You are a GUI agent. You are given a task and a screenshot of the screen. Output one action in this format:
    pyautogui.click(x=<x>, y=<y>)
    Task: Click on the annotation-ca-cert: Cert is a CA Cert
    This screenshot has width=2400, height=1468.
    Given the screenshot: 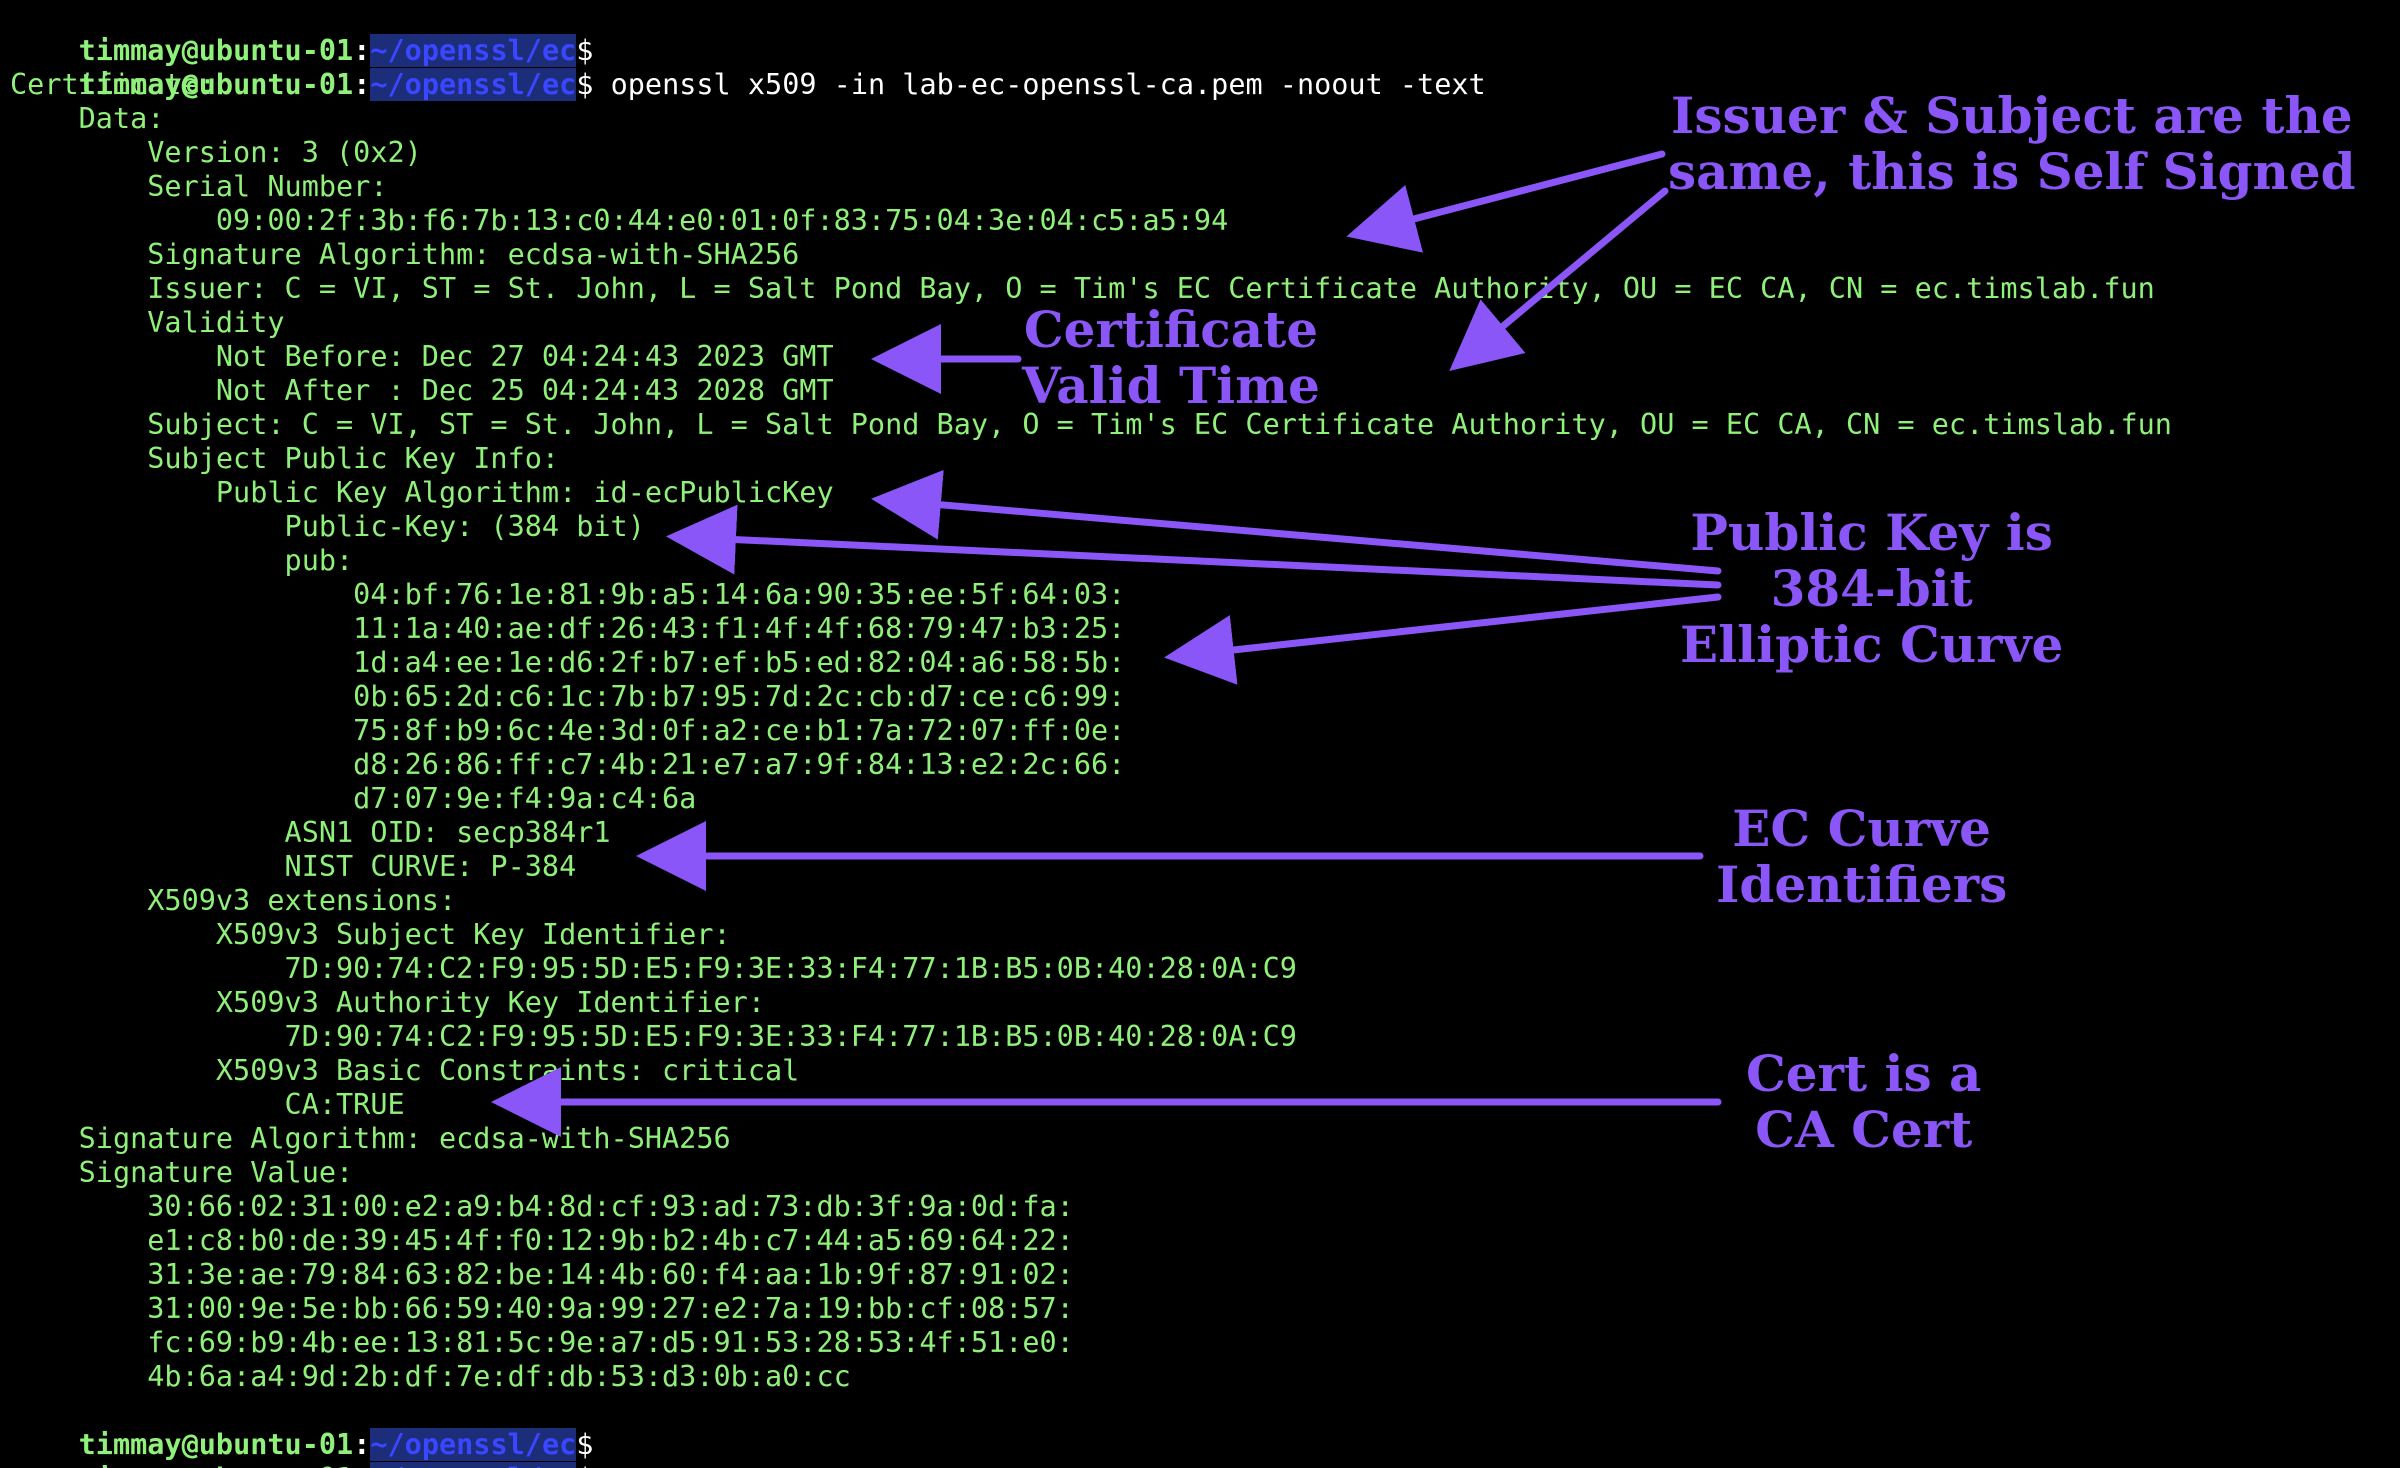 What is the action you would take?
    pyautogui.click(x=1864, y=1101)
    